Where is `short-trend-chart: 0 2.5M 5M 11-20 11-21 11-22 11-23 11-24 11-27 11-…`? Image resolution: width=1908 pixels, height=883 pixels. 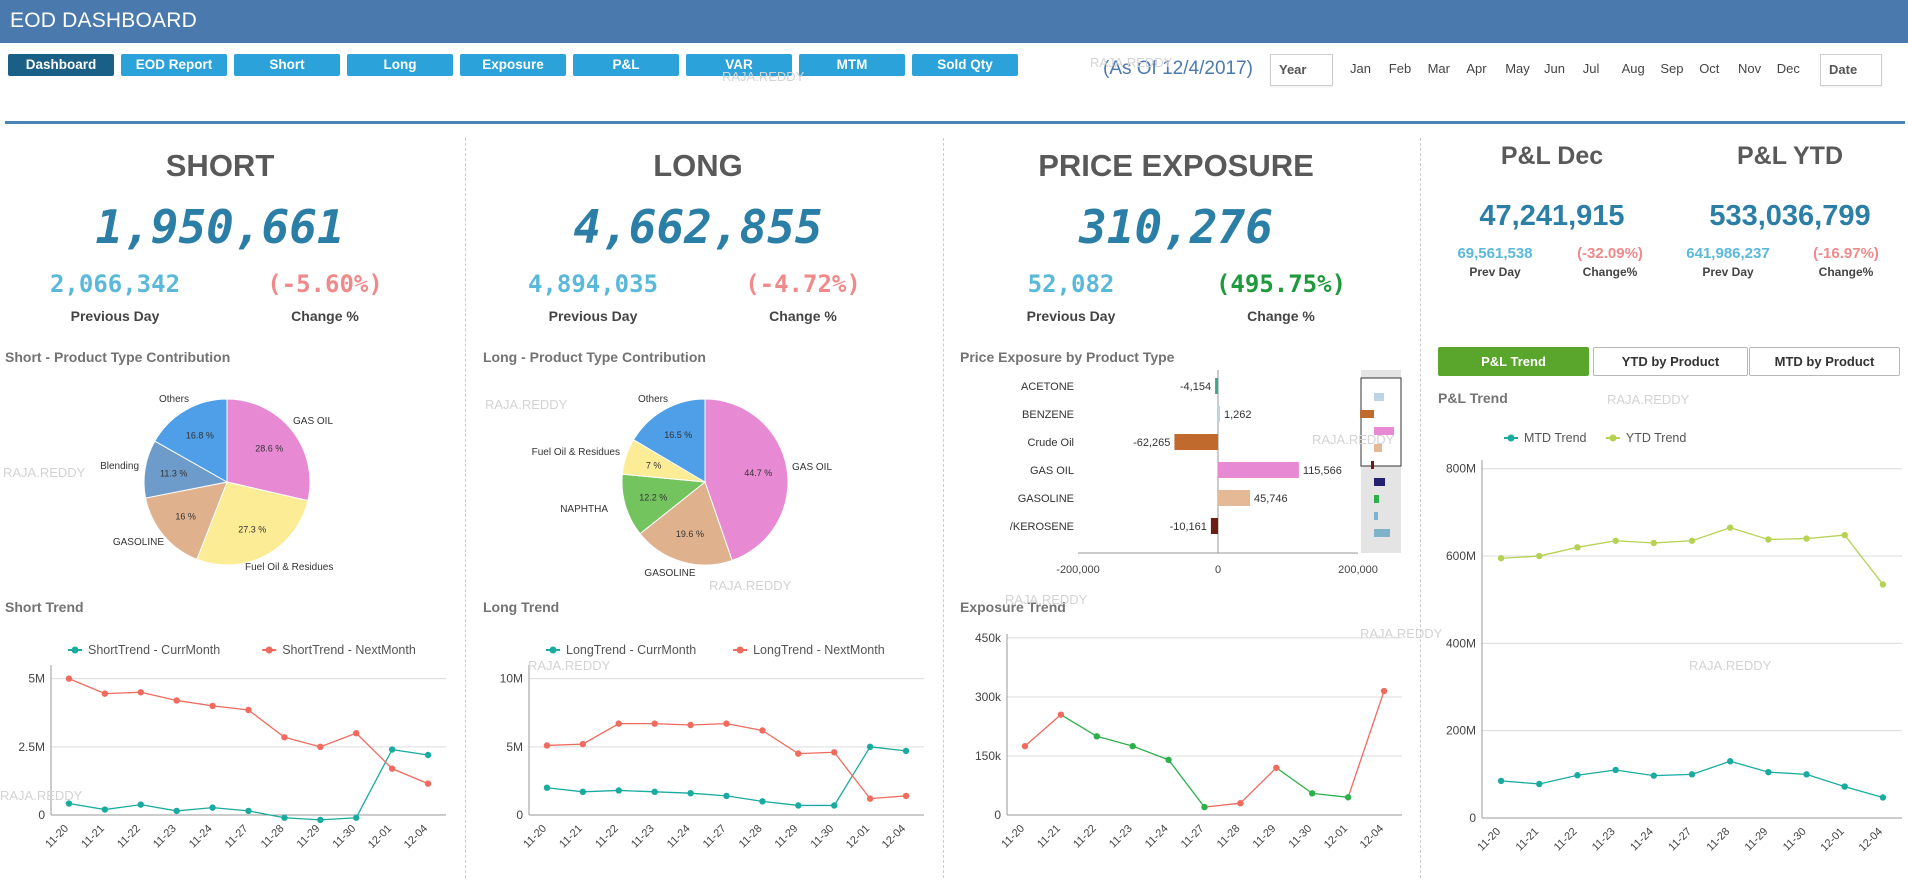 short-trend-chart: 0 2.5M 5M 11-20 11-21 11-22 11-23 11-24 11-27 11-… is located at coordinates (230, 759).